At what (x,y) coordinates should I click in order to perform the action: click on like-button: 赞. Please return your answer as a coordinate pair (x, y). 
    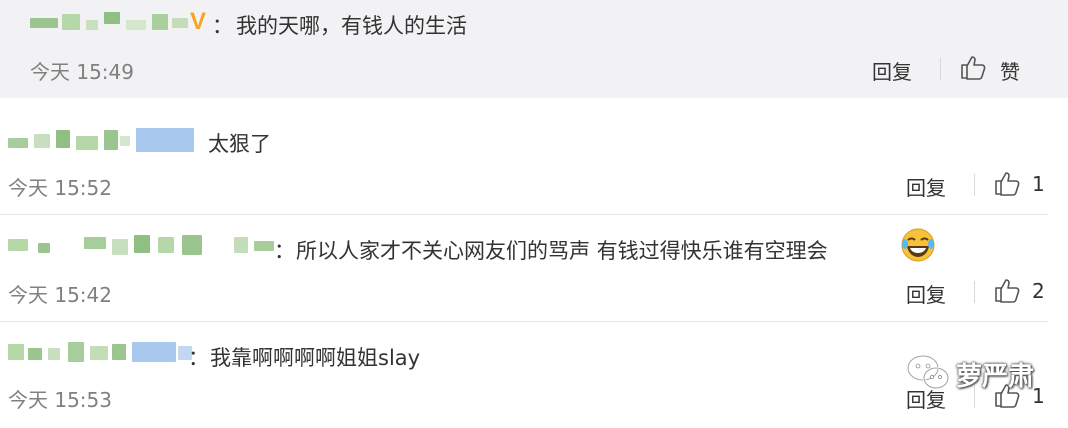
    Looking at the image, I should click on (1010, 70).